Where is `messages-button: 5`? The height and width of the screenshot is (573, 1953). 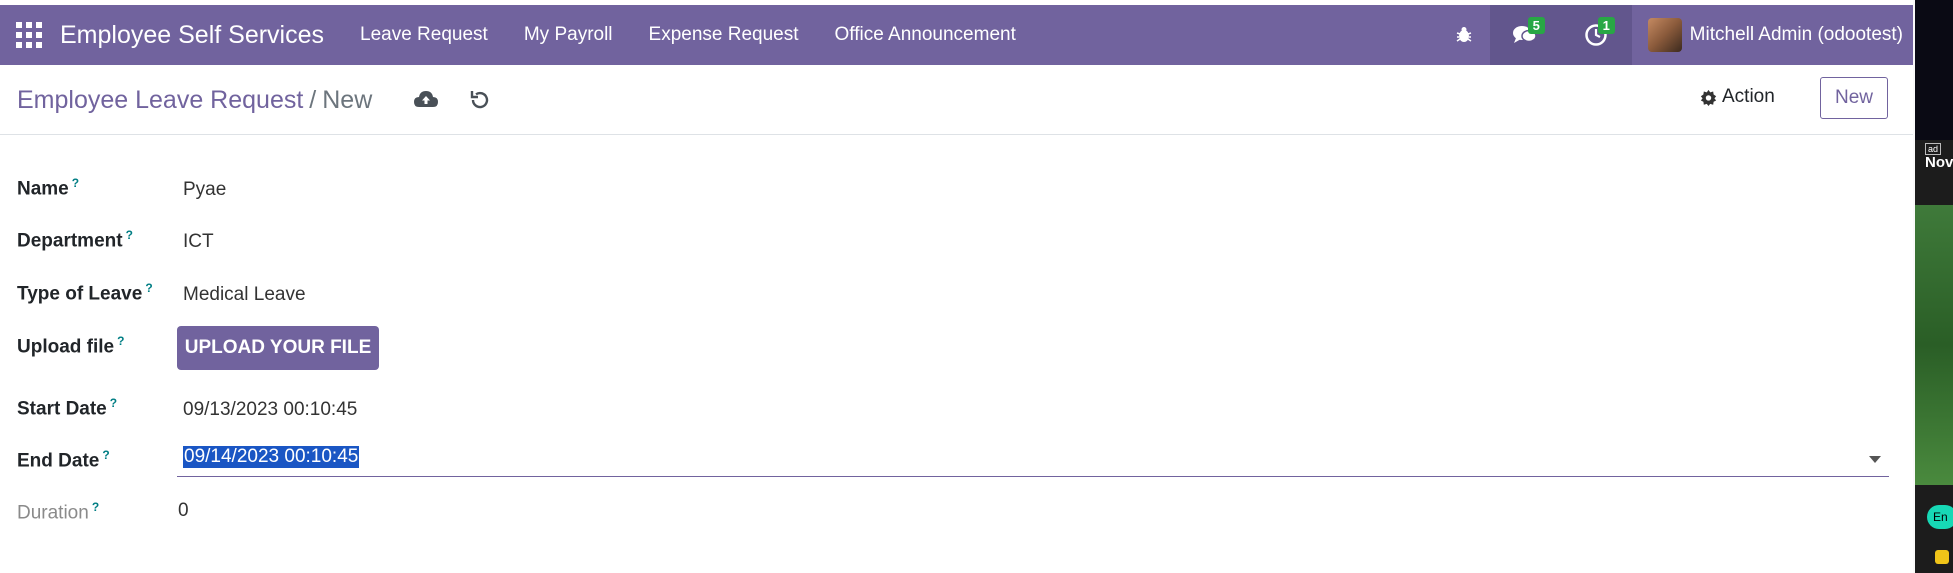 messages-button: 5 is located at coordinates (1524, 35).